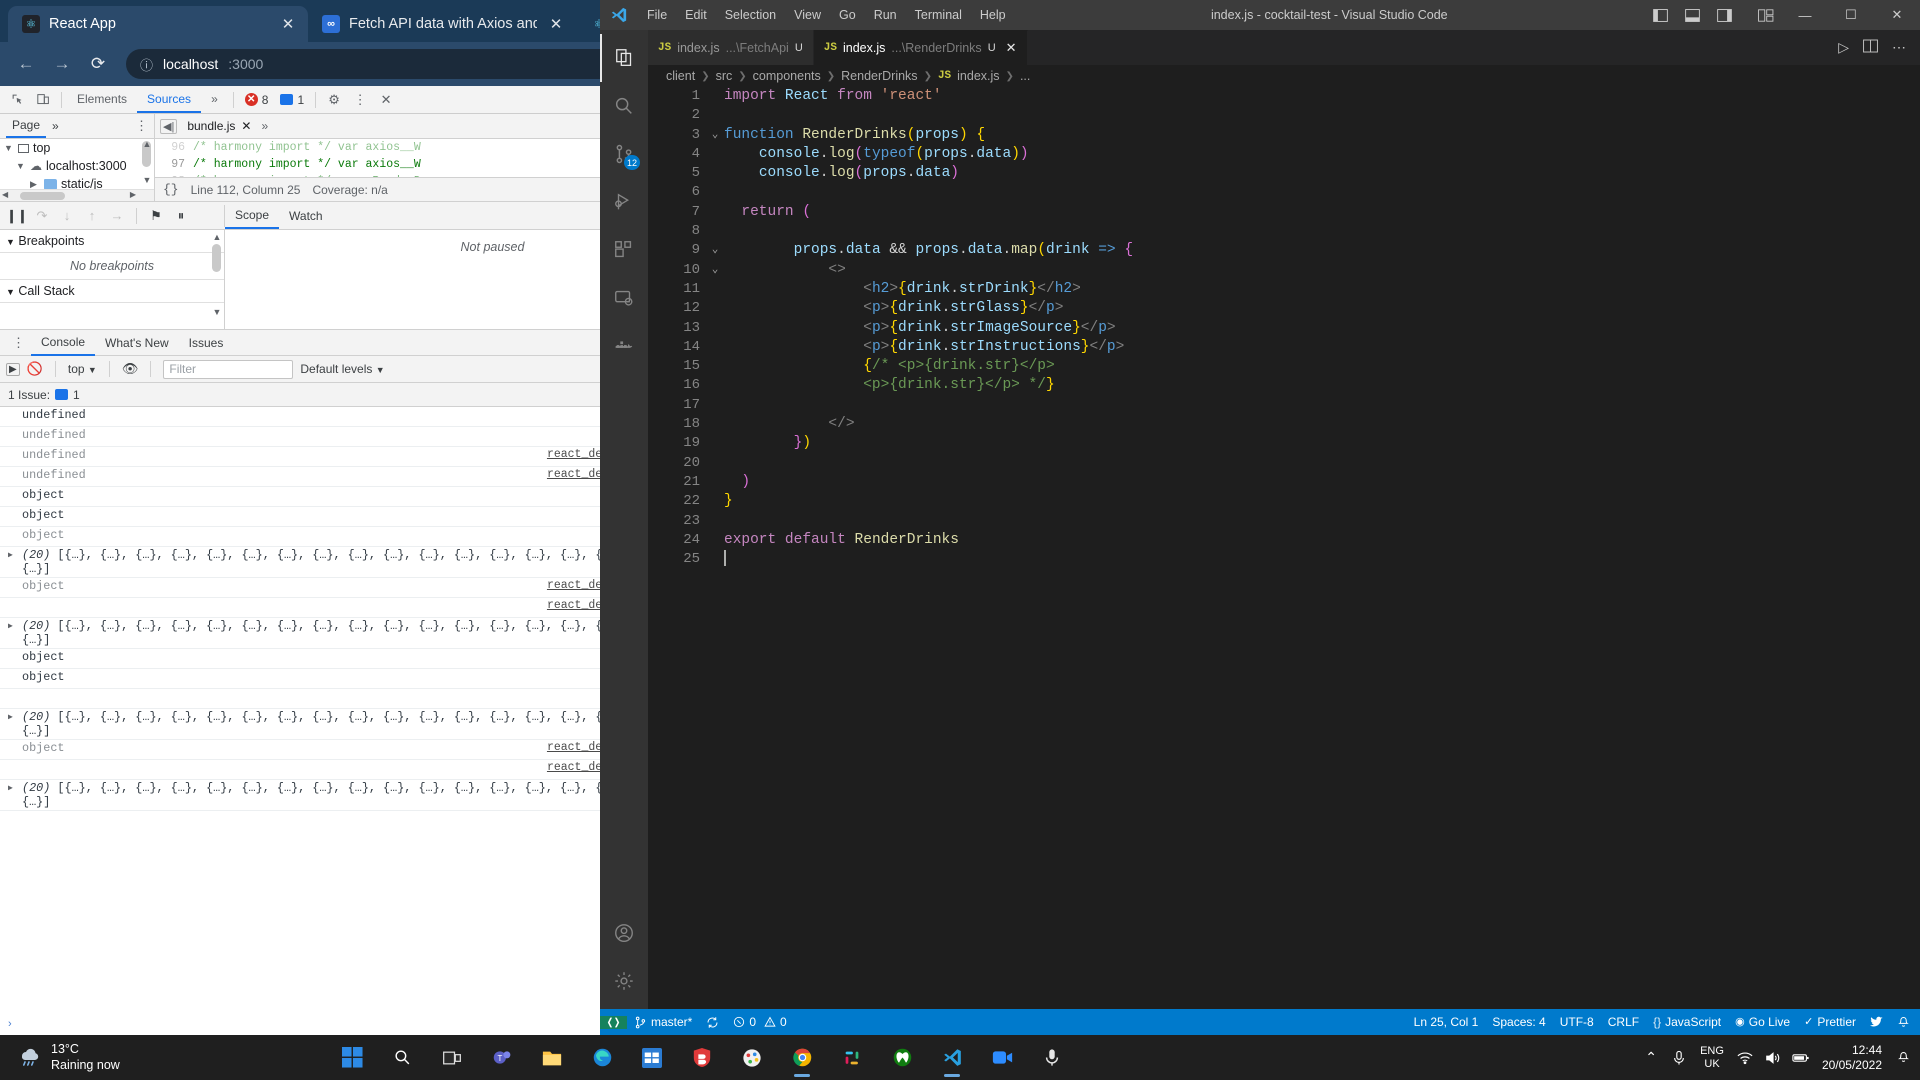 The width and height of the screenshot is (1920, 1080). Describe the element at coordinates (452, 1058) in the screenshot. I see `task-view-button` at that location.